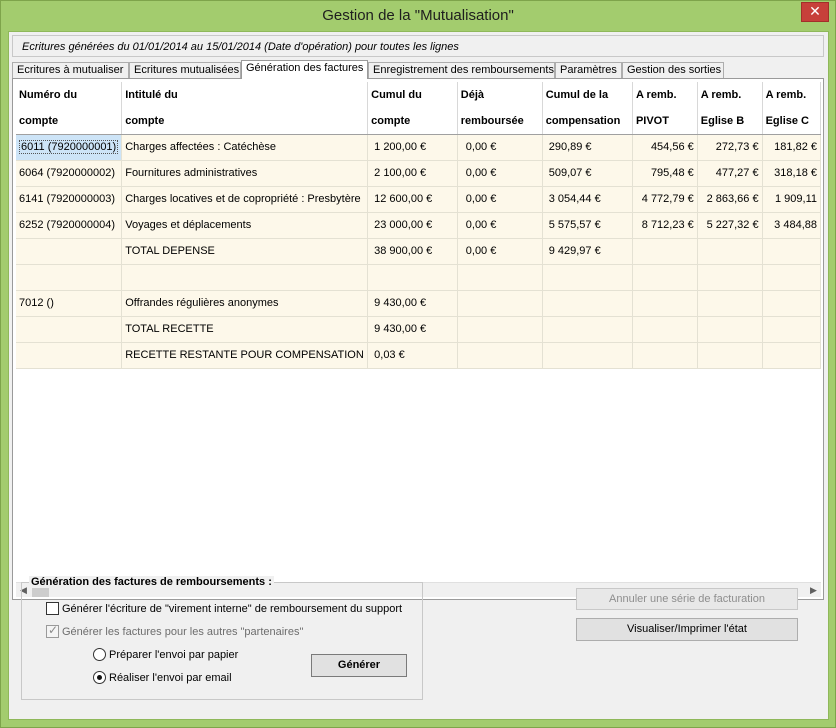  I want to click on table-row: RECETTE RESTANTE POUR COMPENSATION 0,03 €, so click(418, 355).